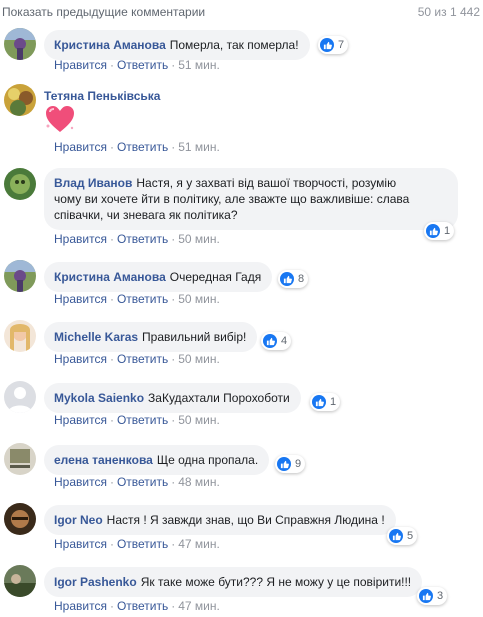 Image resolution: width=483 pixels, height=617 pixels. Describe the element at coordinates (103, 12) in the screenshot. I see `show-previous-comments-link: Показать предыдущие комментарии` at that location.